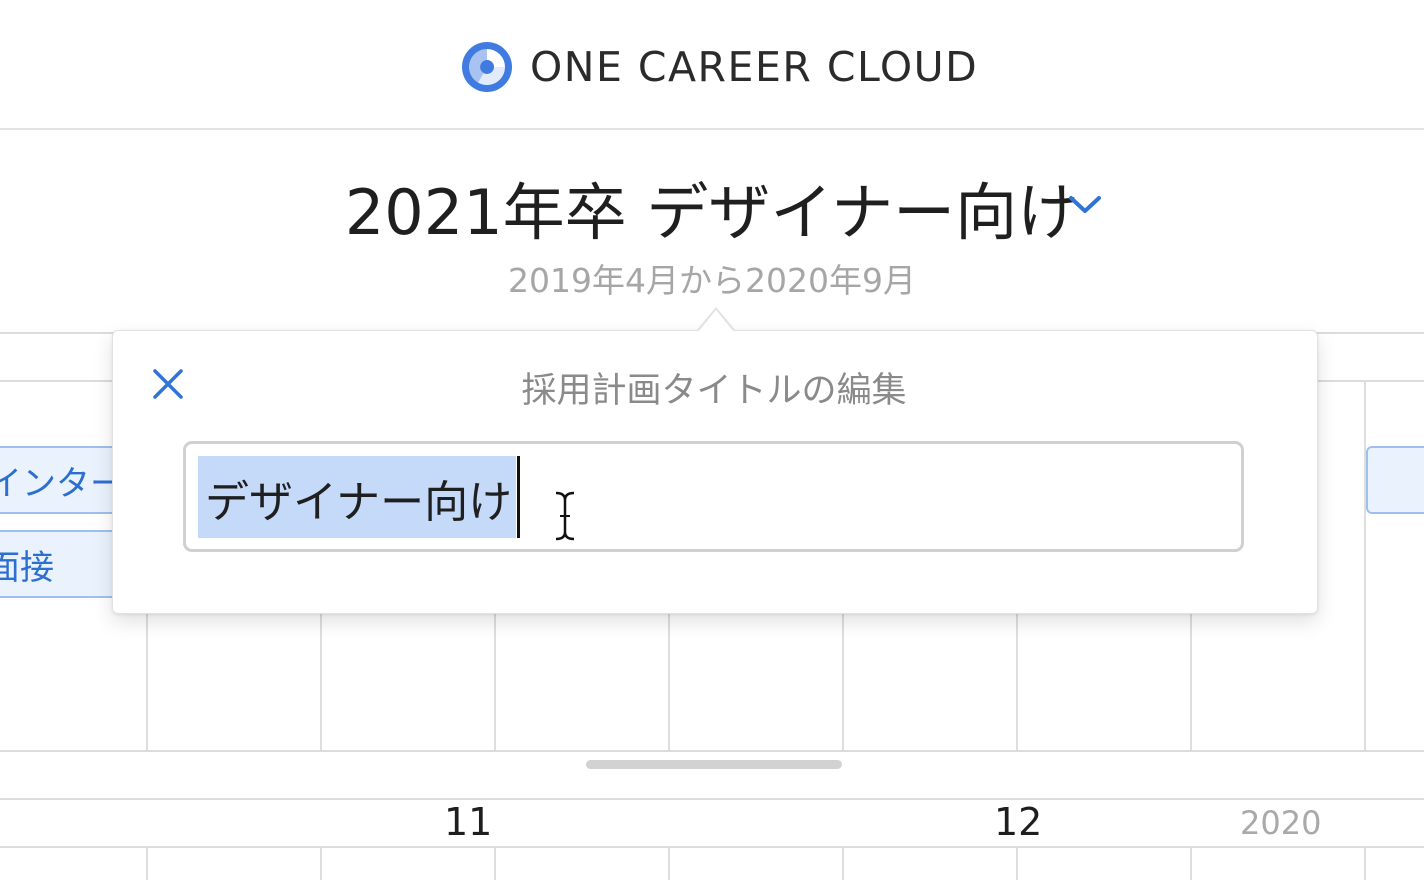 Image resolution: width=1424 pixels, height=880 pixels. Describe the element at coordinates (59, 483) in the screenshot. I see `event-label: インター` at that location.